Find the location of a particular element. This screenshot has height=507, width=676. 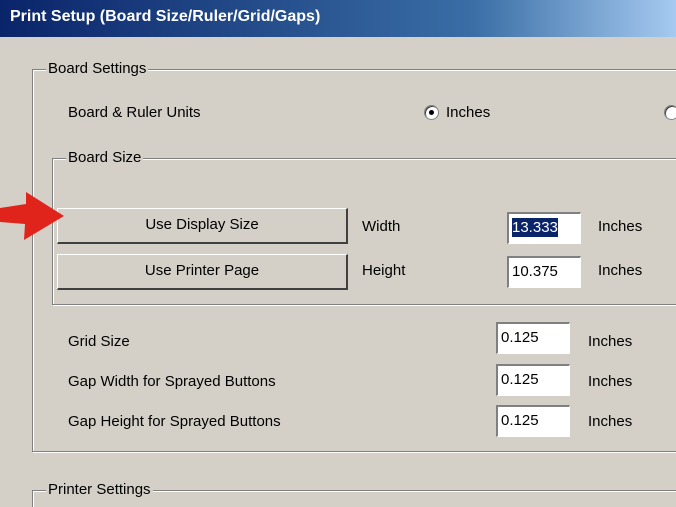

red-arrow-icon is located at coordinates (32, 216).